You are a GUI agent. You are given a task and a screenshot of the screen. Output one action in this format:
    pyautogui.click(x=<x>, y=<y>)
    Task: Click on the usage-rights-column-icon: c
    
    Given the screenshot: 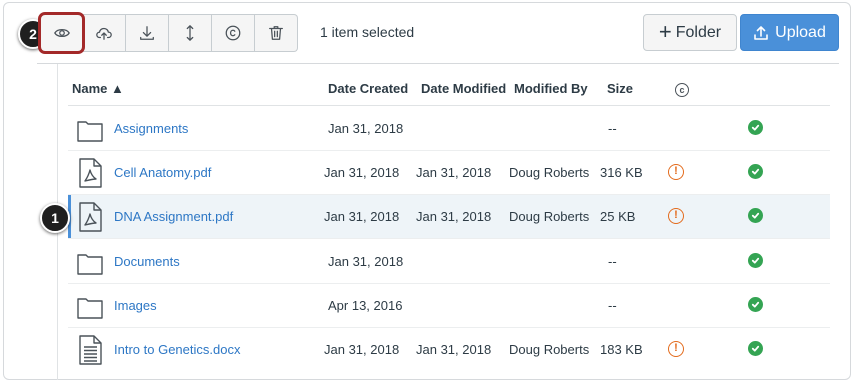 What is the action you would take?
    pyautogui.click(x=682, y=90)
    